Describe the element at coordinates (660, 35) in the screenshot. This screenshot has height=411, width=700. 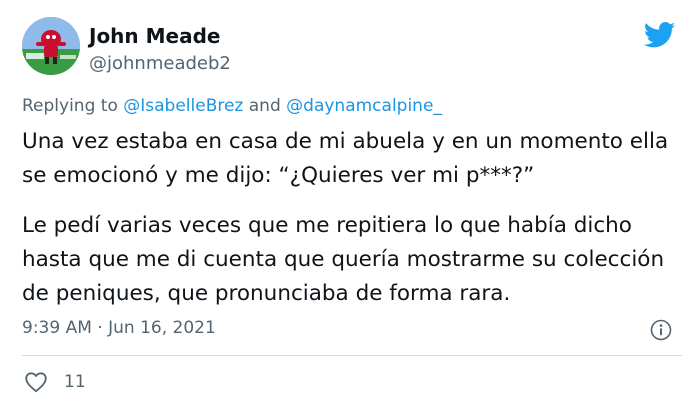
I see `twitter-bird-icon` at that location.